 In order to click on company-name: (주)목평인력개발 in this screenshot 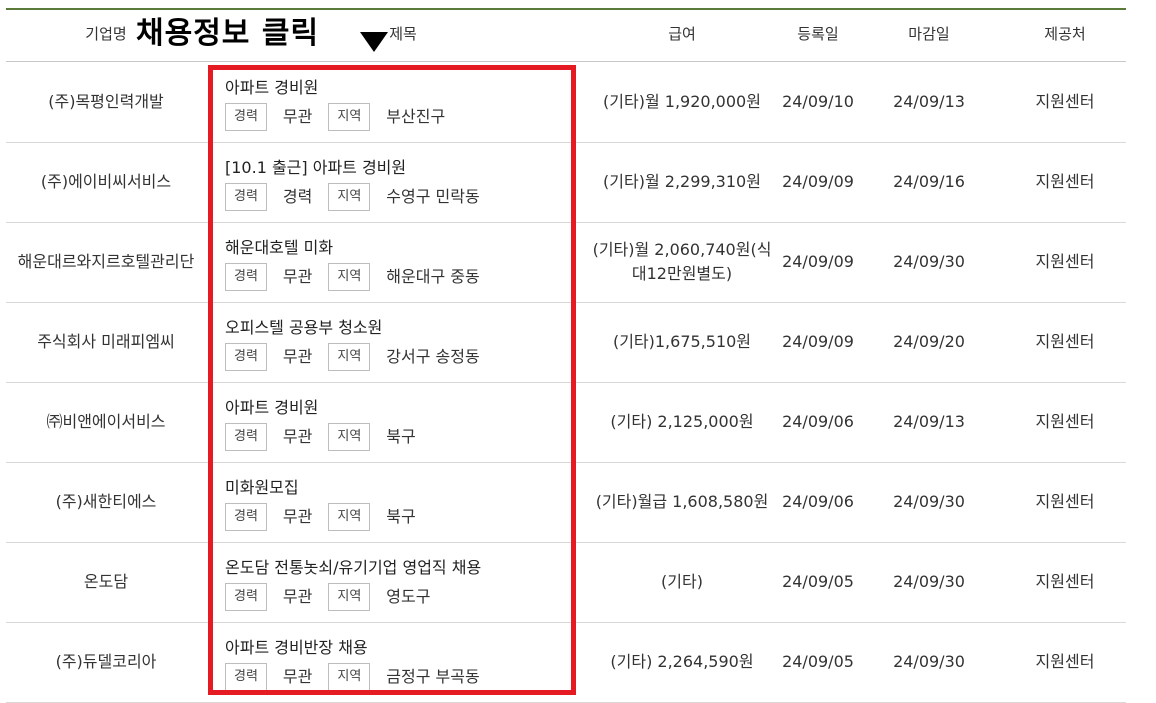, I will do `click(106, 101)`.